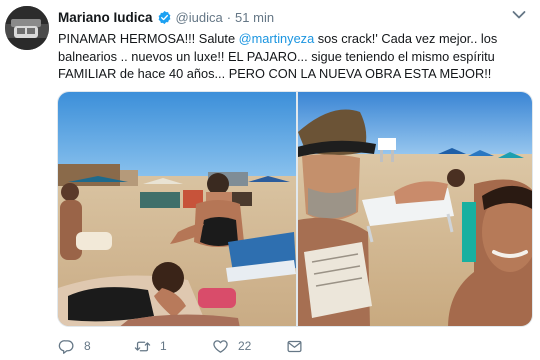  I want to click on direct-message-button, so click(294, 346).